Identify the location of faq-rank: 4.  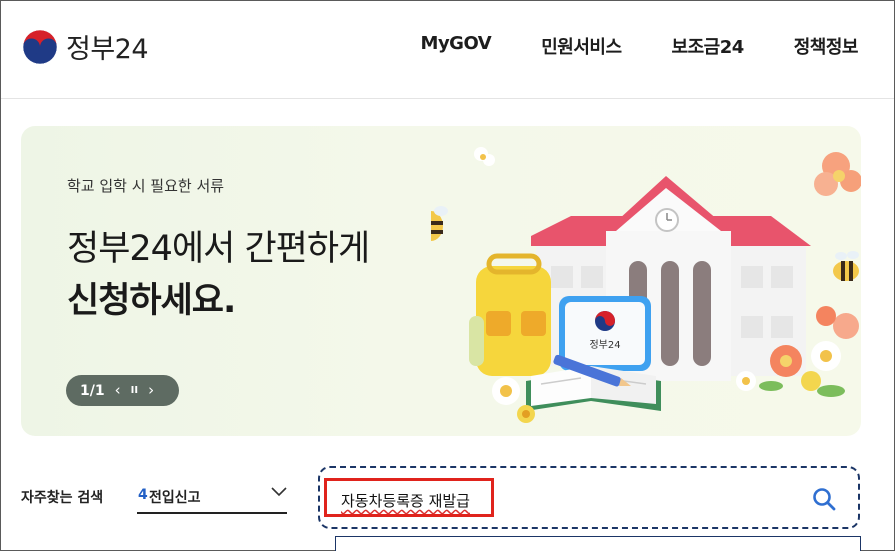
(143, 495).